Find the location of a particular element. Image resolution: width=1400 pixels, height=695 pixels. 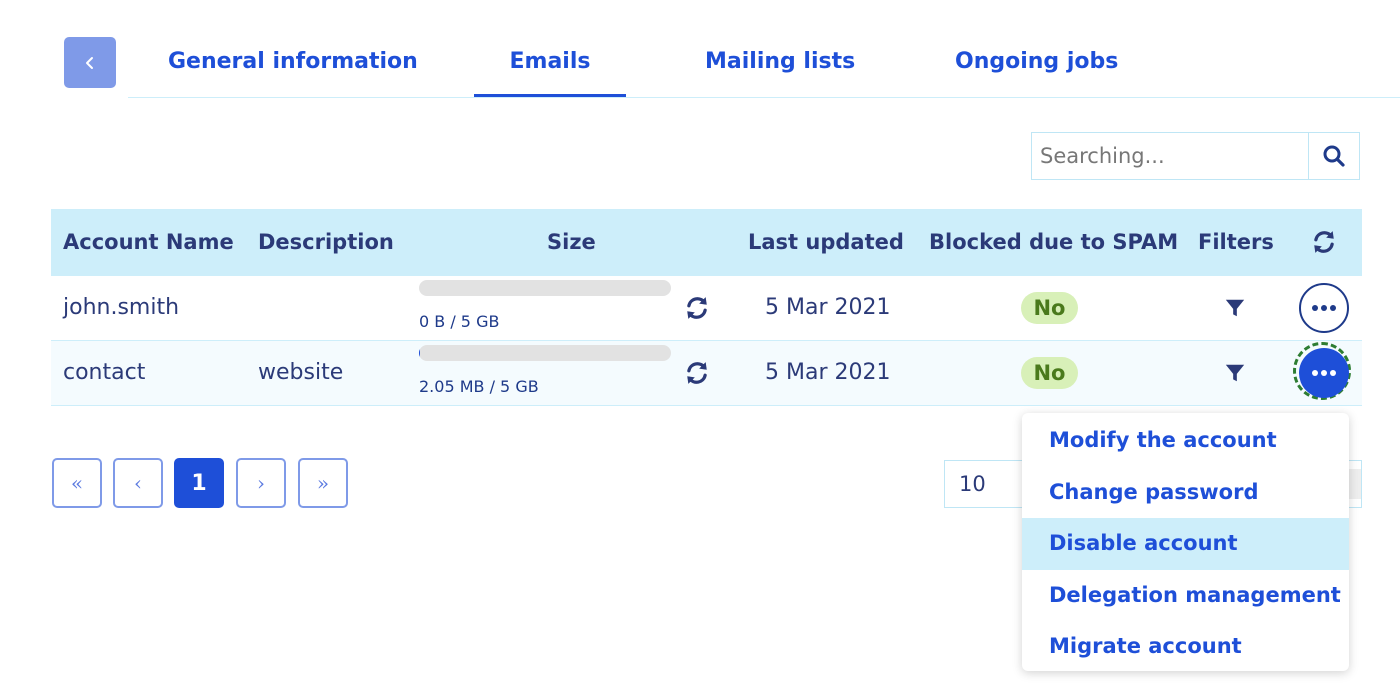

account-name: contact is located at coordinates (104, 372).